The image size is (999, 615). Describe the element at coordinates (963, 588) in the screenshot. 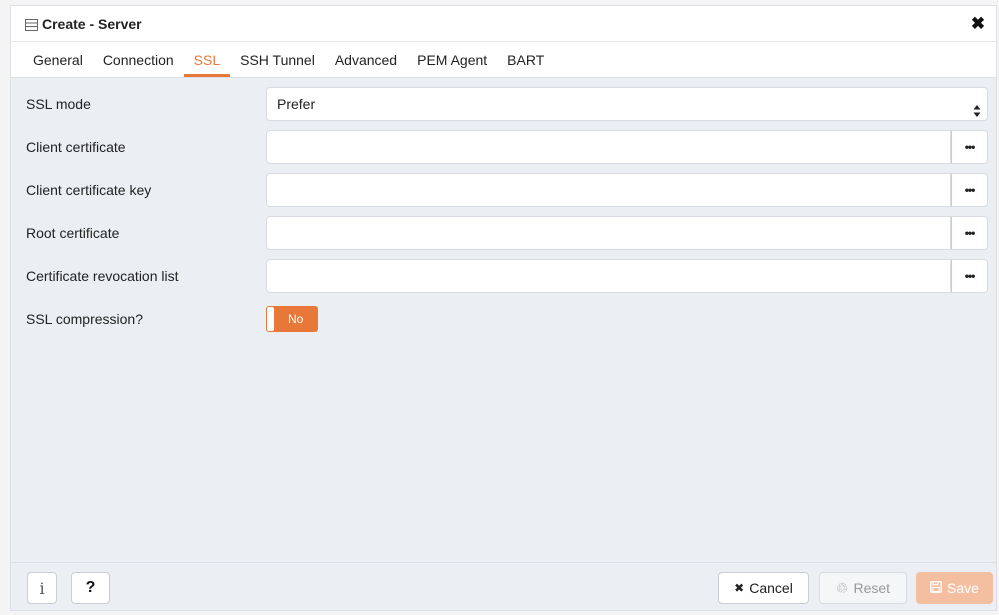

I see `save-label: Save` at that location.